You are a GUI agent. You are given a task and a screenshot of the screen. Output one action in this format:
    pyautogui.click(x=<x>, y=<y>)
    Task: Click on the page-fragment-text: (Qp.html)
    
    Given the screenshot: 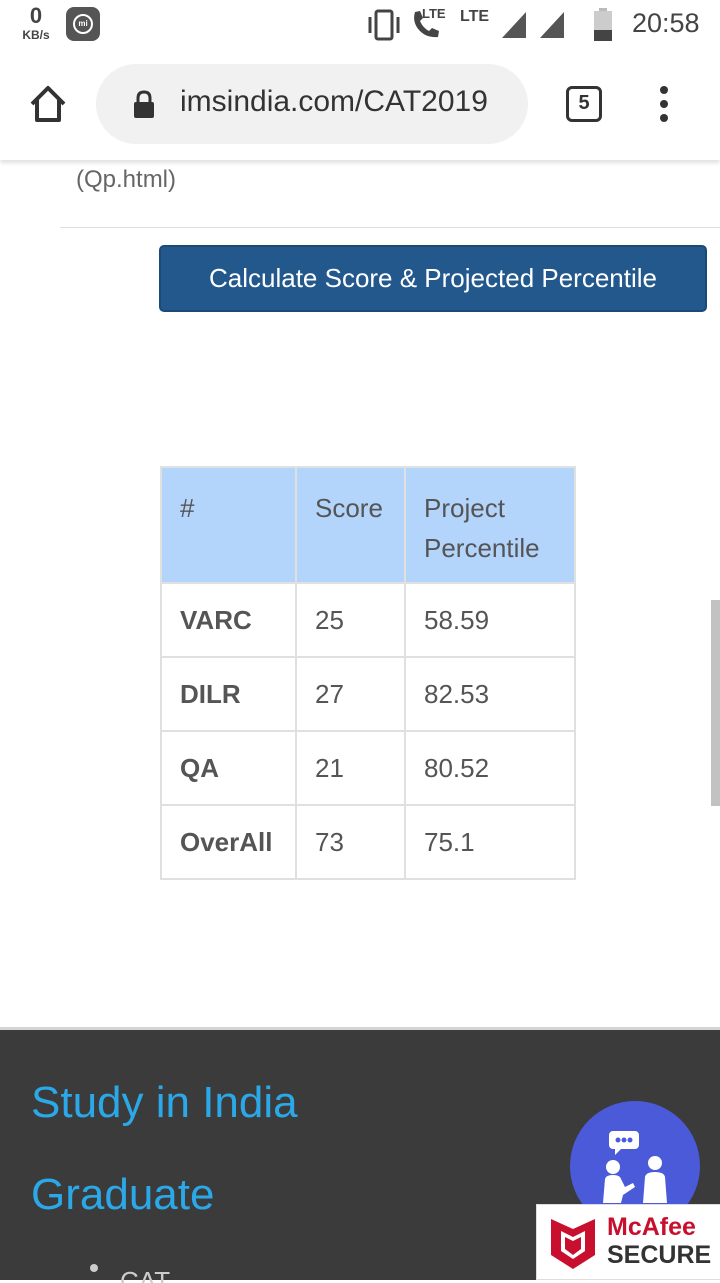 What is the action you would take?
    pyautogui.click(x=126, y=179)
    